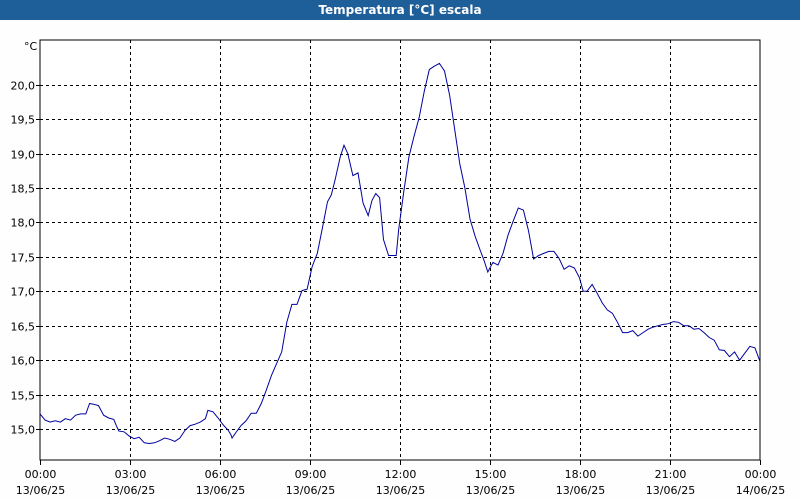  What do you see at coordinates (23, 292) in the screenshot?
I see `y-tick-label: 17,0` at bounding box center [23, 292].